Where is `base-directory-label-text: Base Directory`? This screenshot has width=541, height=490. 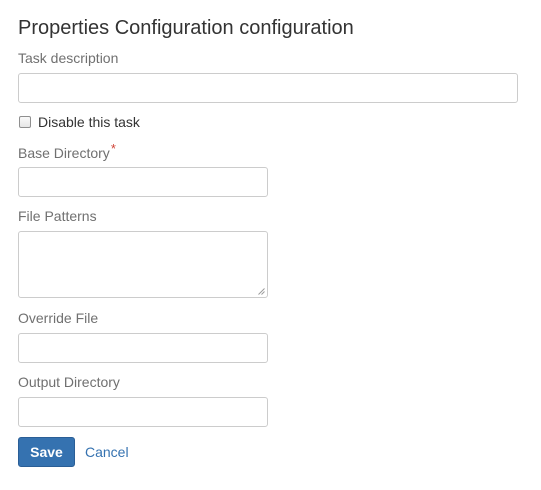 base-directory-label-text: Base Directory is located at coordinates (64, 153).